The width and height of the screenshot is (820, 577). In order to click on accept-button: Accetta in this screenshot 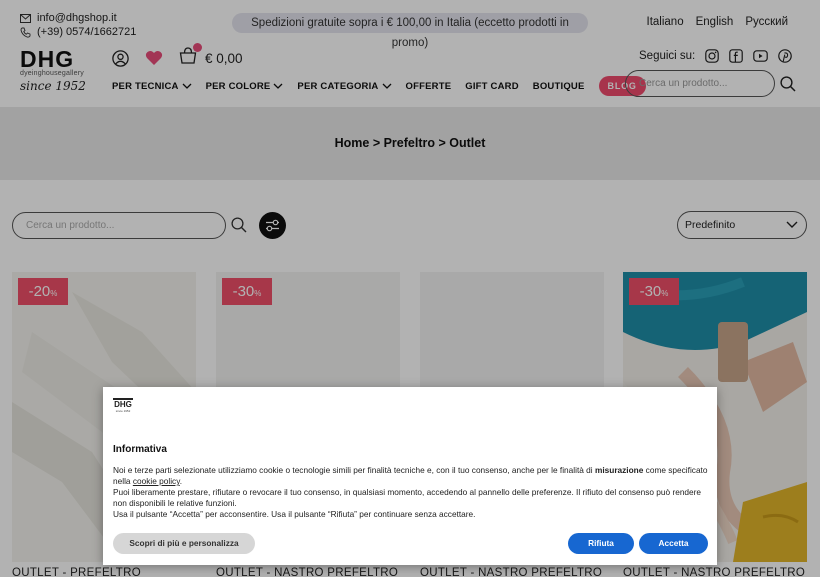, I will do `click(673, 543)`.